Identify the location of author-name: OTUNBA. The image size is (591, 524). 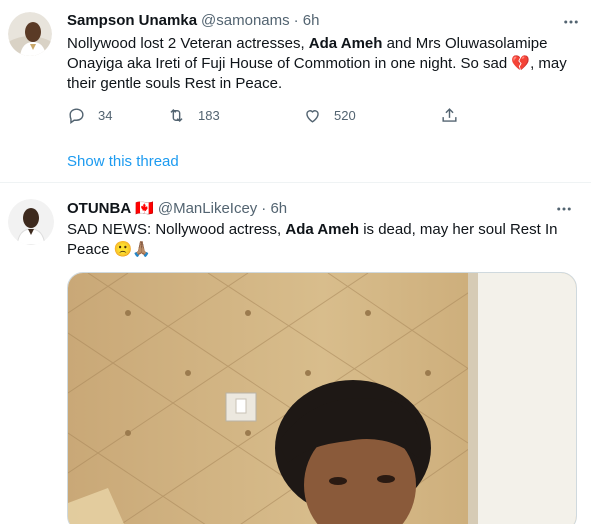
(99, 208).